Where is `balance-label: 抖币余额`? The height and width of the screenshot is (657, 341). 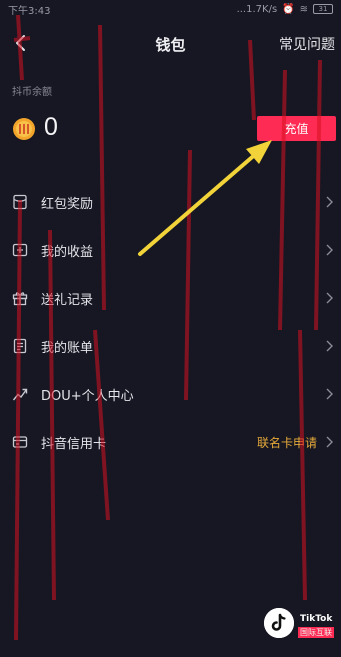 balance-label: 抖币余额 is located at coordinates (32, 92).